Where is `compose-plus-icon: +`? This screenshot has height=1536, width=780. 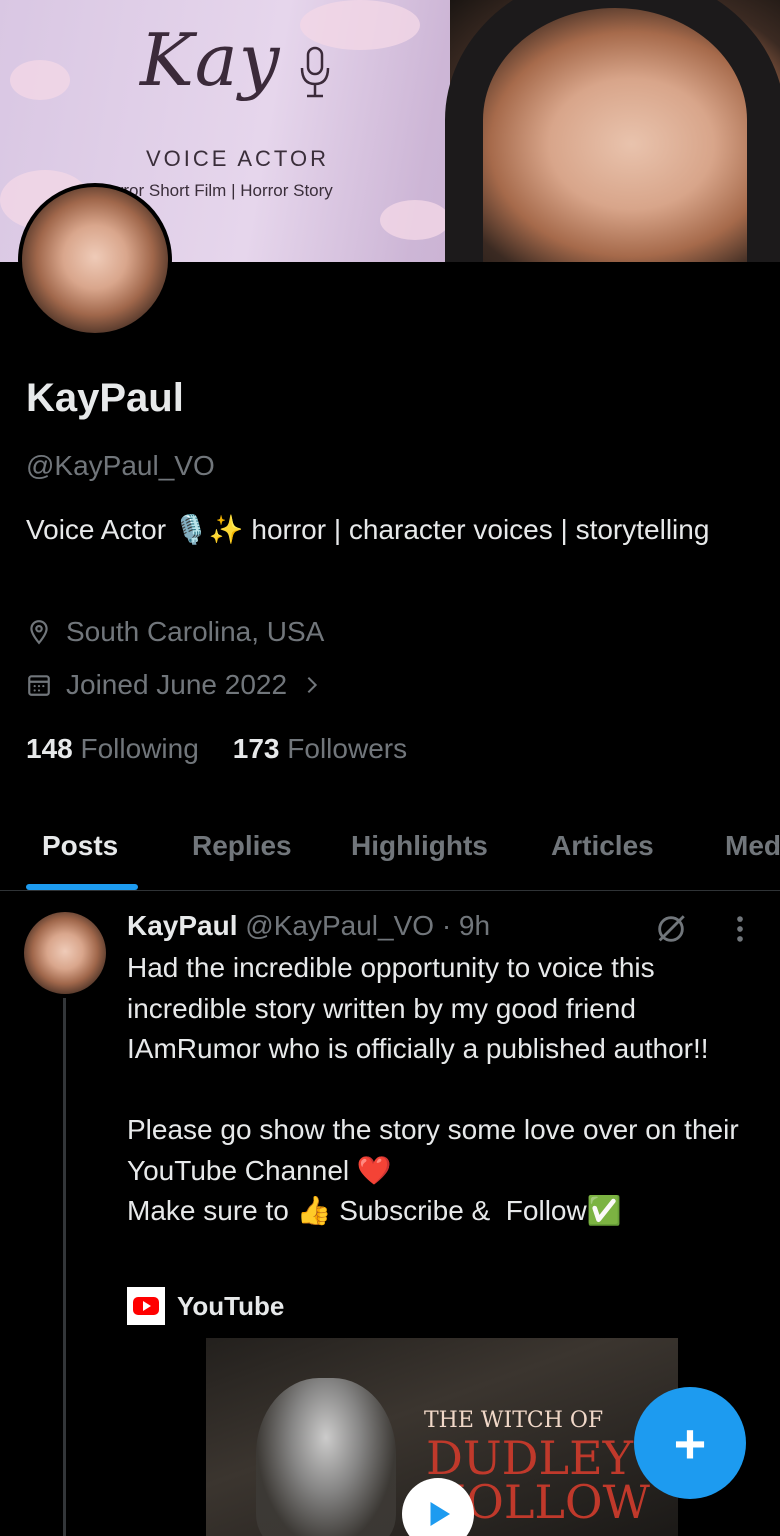 compose-plus-icon: + is located at coordinates (690, 1443).